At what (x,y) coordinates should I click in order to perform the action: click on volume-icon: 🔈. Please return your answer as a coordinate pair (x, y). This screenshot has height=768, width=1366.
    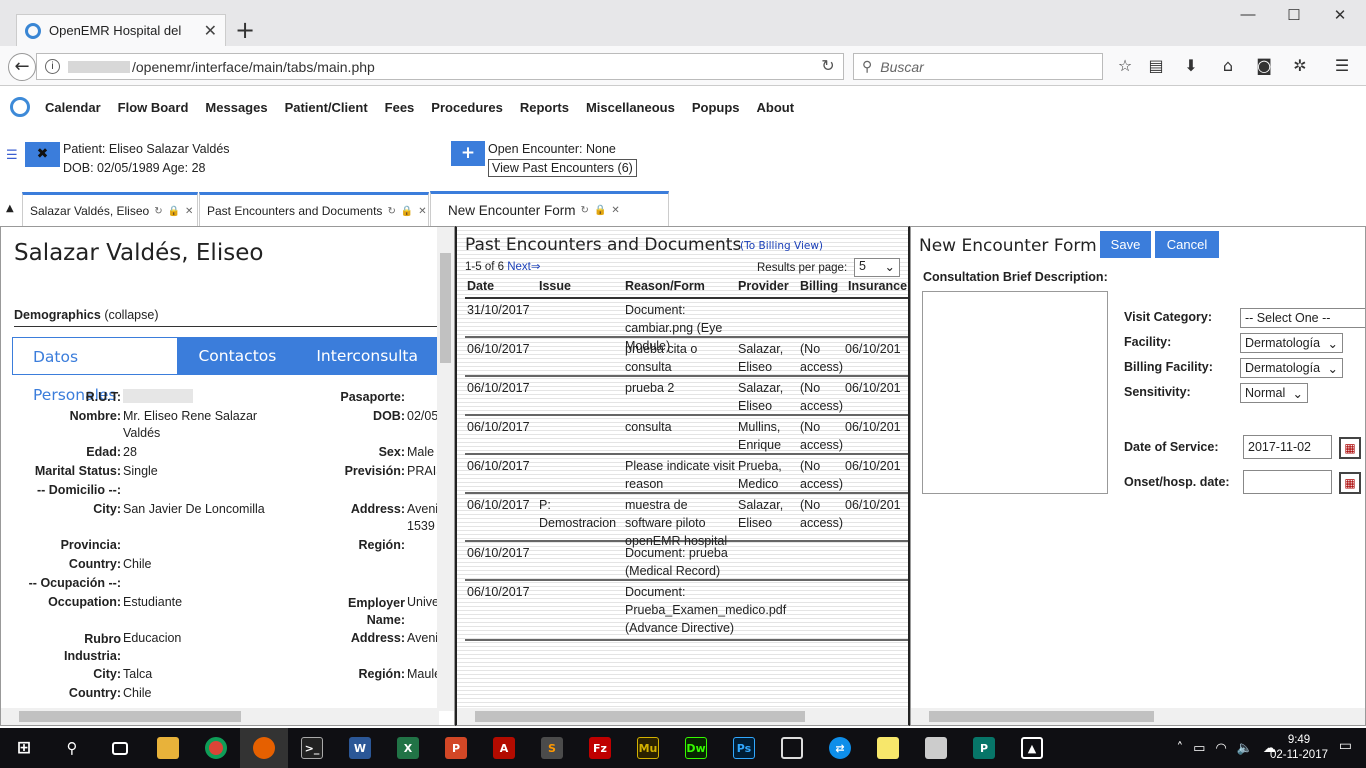
    Looking at the image, I should click on (1245, 748).